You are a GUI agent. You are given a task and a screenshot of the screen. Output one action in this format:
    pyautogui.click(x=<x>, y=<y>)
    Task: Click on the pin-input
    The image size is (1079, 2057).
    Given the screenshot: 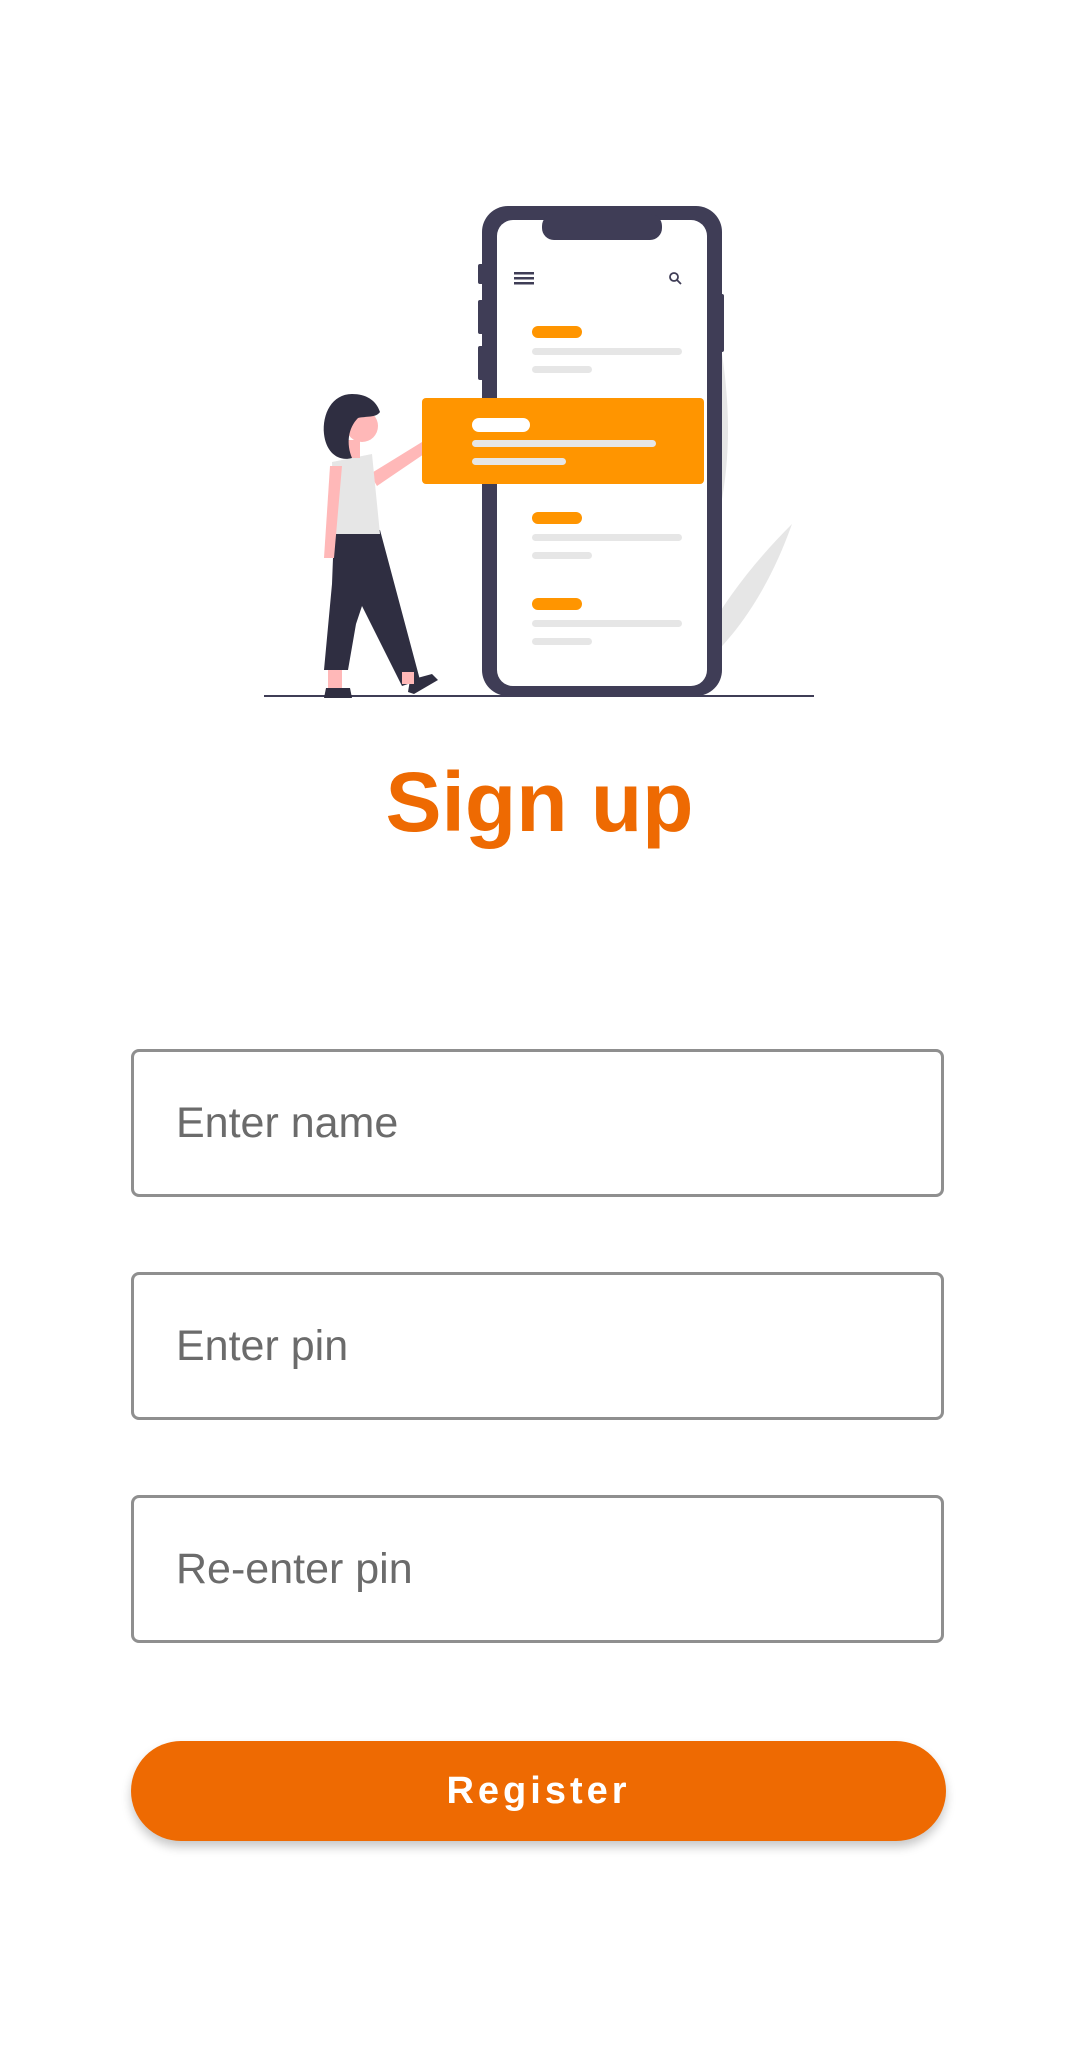 What is the action you would take?
    pyautogui.click(x=537, y=1346)
    